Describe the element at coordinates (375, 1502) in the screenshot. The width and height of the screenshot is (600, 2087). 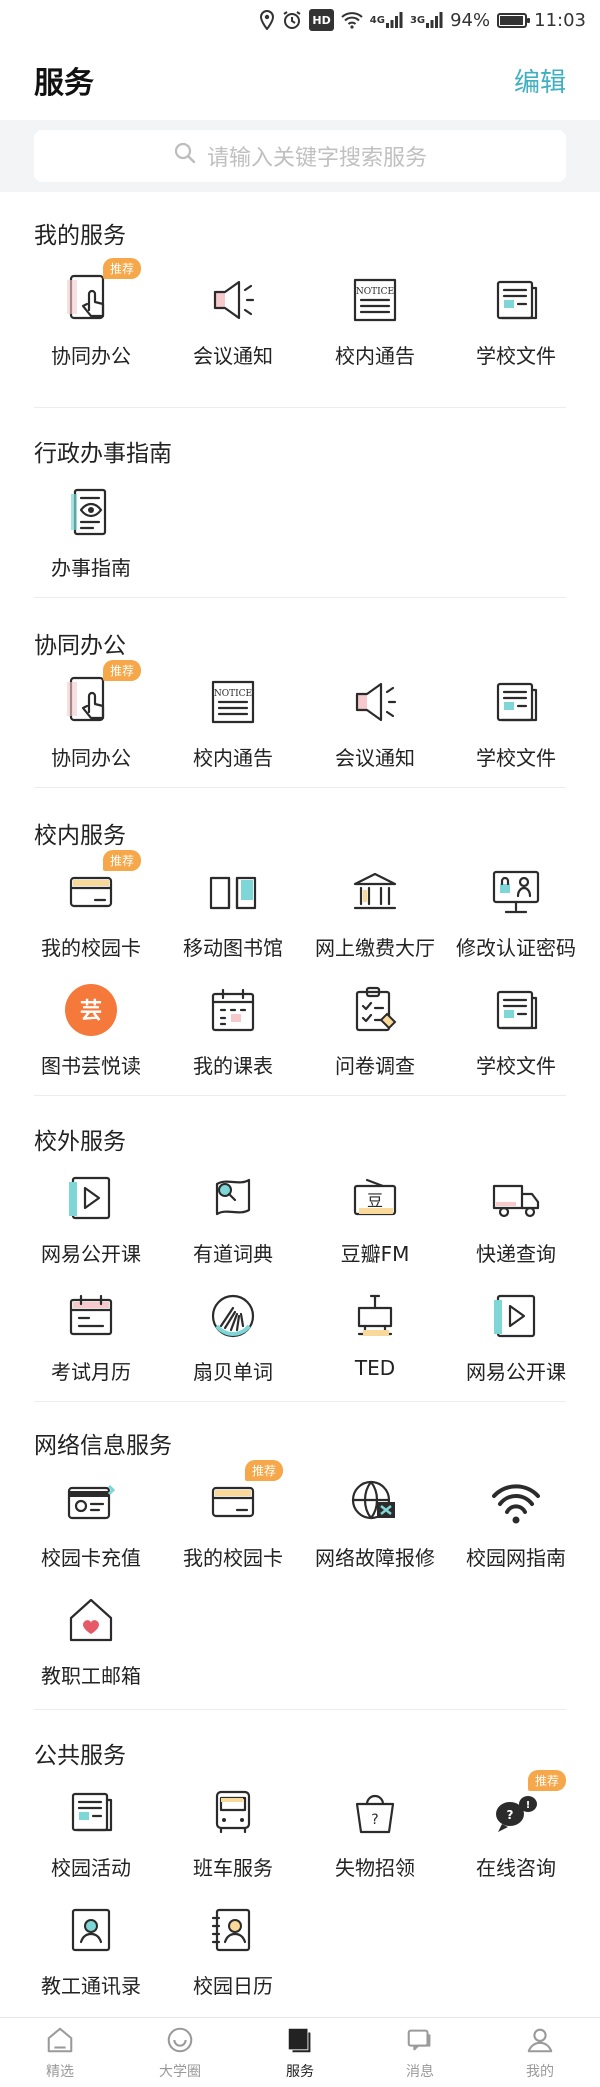
I see `globe-repair-icon` at that location.